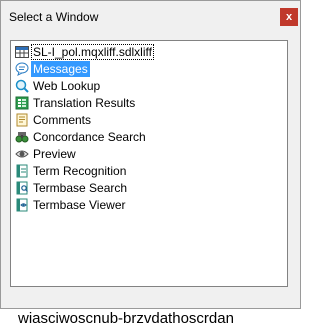  What do you see at coordinates (149, 103) in the screenshot?
I see `list-item-translation-results: Translation Results` at bounding box center [149, 103].